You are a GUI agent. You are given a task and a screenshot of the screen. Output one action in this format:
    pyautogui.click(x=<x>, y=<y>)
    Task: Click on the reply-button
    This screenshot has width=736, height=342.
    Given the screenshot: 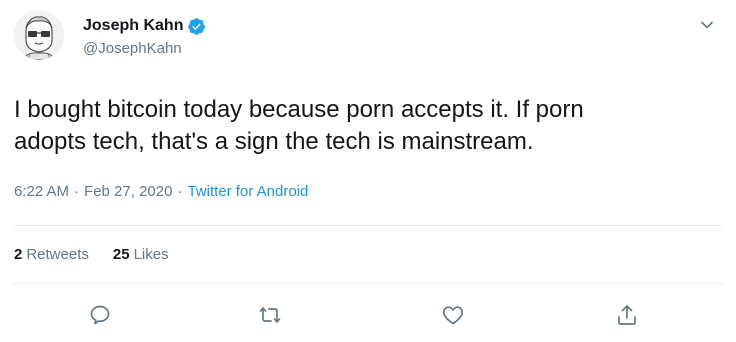 What is the action you would take?
    pyautogui.click(x=100, y=315)
    